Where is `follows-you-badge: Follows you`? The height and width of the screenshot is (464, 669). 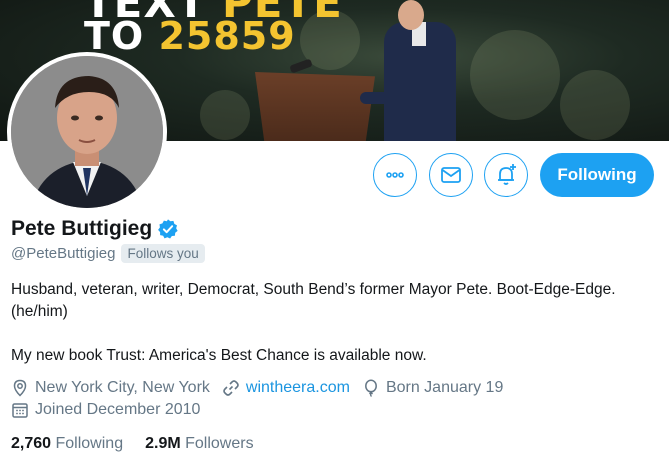
follows-you-badge: Follows you is located at coordinates (163, 253).